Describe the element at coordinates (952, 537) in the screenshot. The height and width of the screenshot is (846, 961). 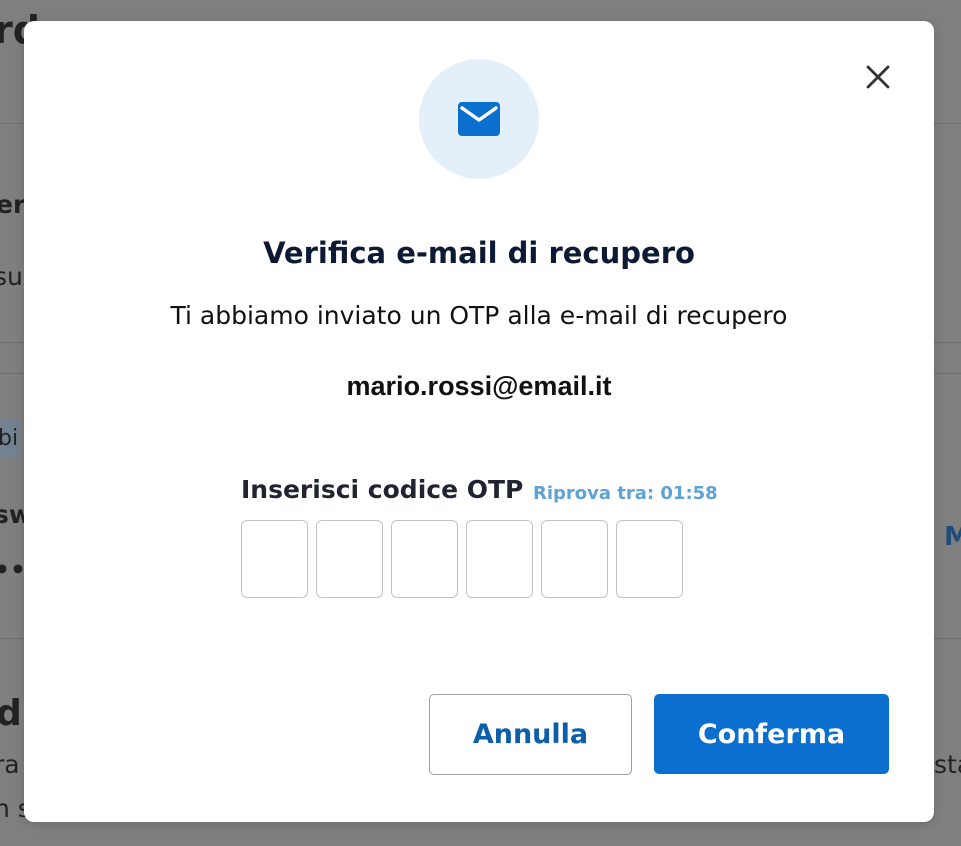
I see `background-fragment: M` at that location.